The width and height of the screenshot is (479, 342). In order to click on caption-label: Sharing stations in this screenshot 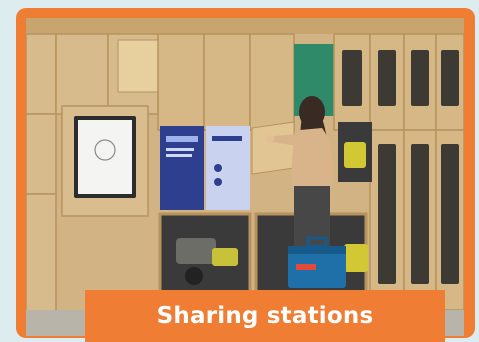, I will do `click(265, 316)`.